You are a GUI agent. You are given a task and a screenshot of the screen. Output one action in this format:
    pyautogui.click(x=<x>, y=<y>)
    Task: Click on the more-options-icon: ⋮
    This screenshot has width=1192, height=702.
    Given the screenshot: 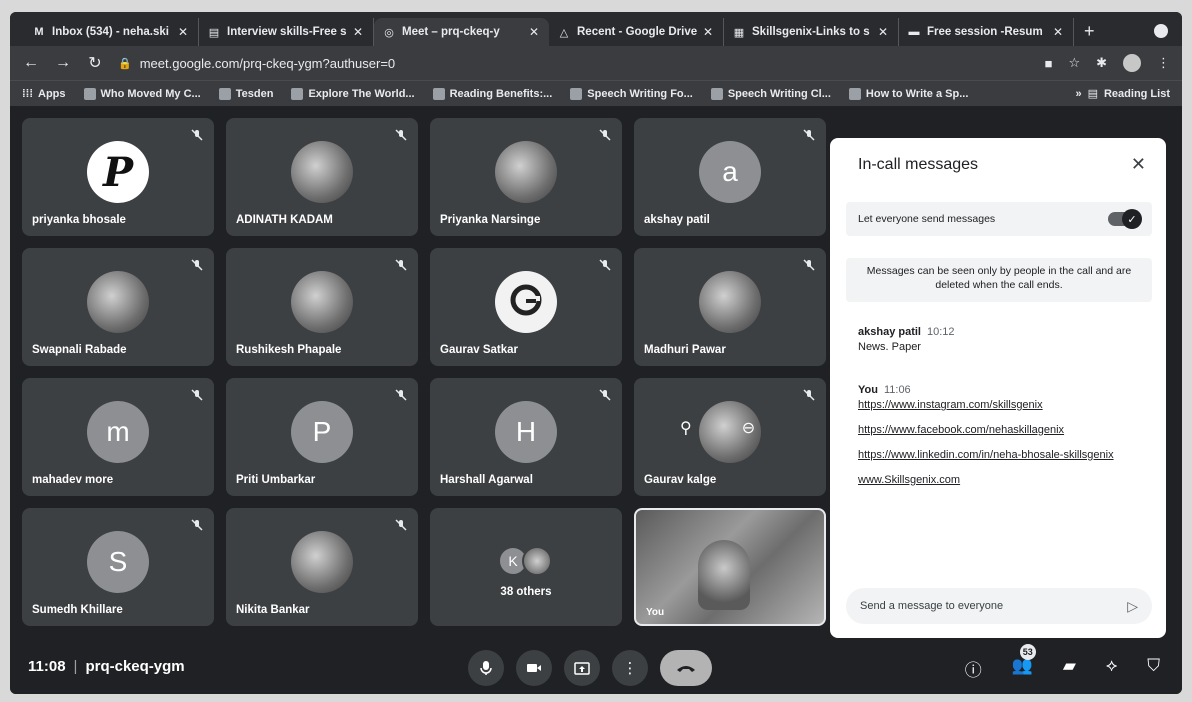 What is the action you would take?
    pyautogui.click(x=630, y=668)
    